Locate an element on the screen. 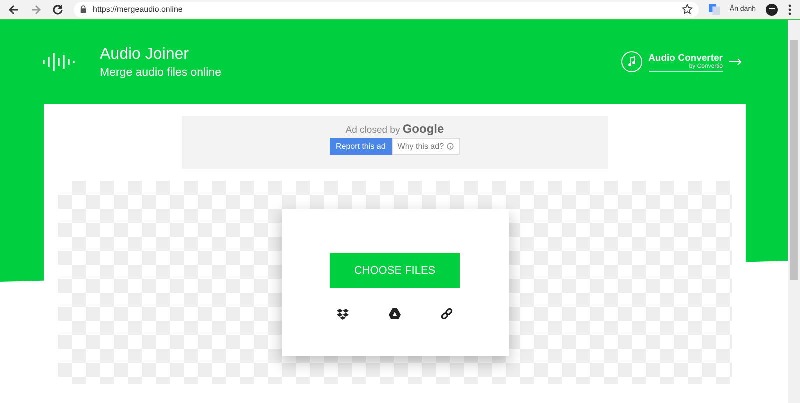  lock-icon is located at coordinates (83, 9).